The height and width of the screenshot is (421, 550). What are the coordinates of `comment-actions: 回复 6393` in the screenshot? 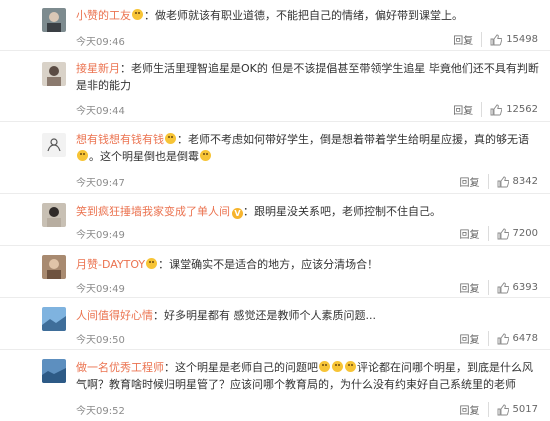 It's located at (499, 287).